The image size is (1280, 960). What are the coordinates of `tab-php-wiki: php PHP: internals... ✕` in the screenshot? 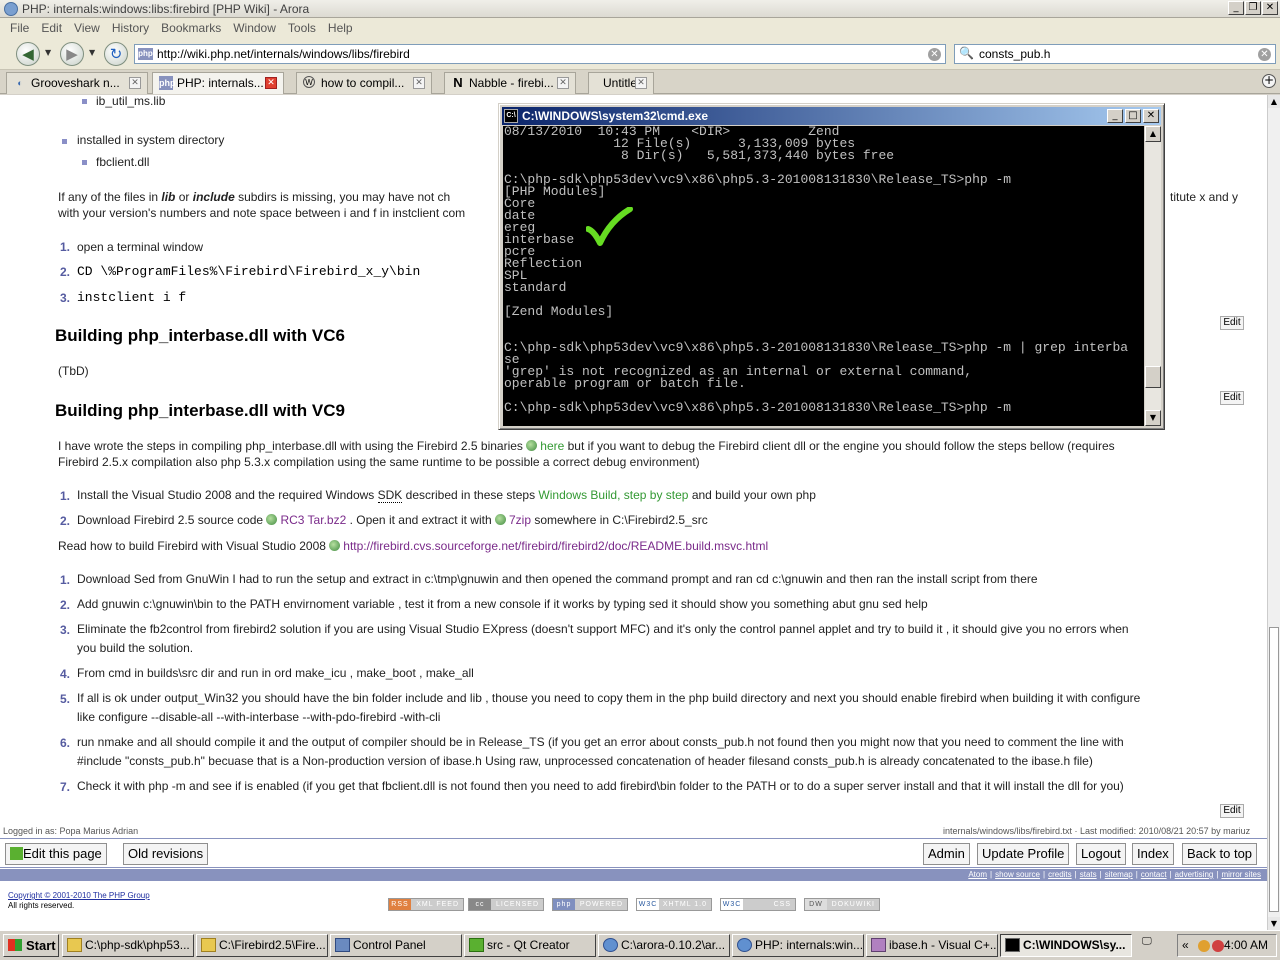 It's located at (218, 83).